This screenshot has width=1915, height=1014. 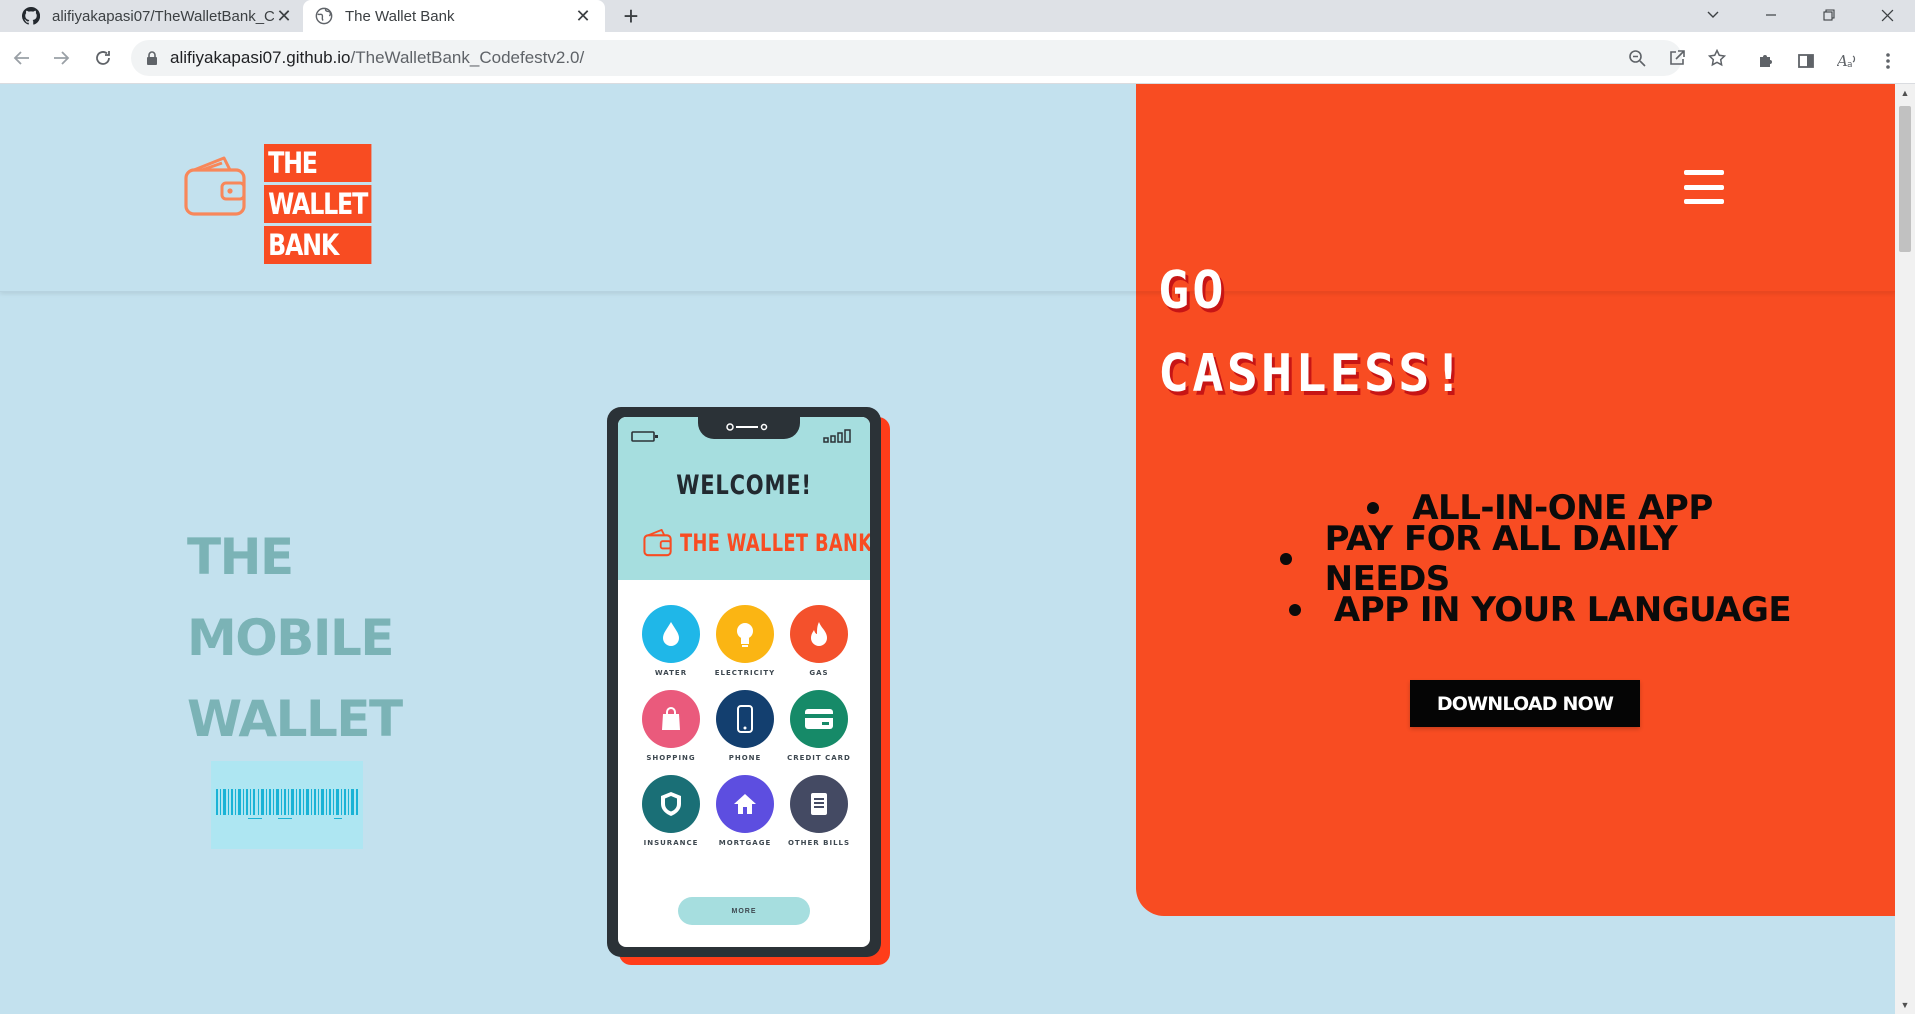 What do you see at coordinates (745, 758) in the screenshot?
I see `service-label: PHONE` at bounding box center [745, 758].